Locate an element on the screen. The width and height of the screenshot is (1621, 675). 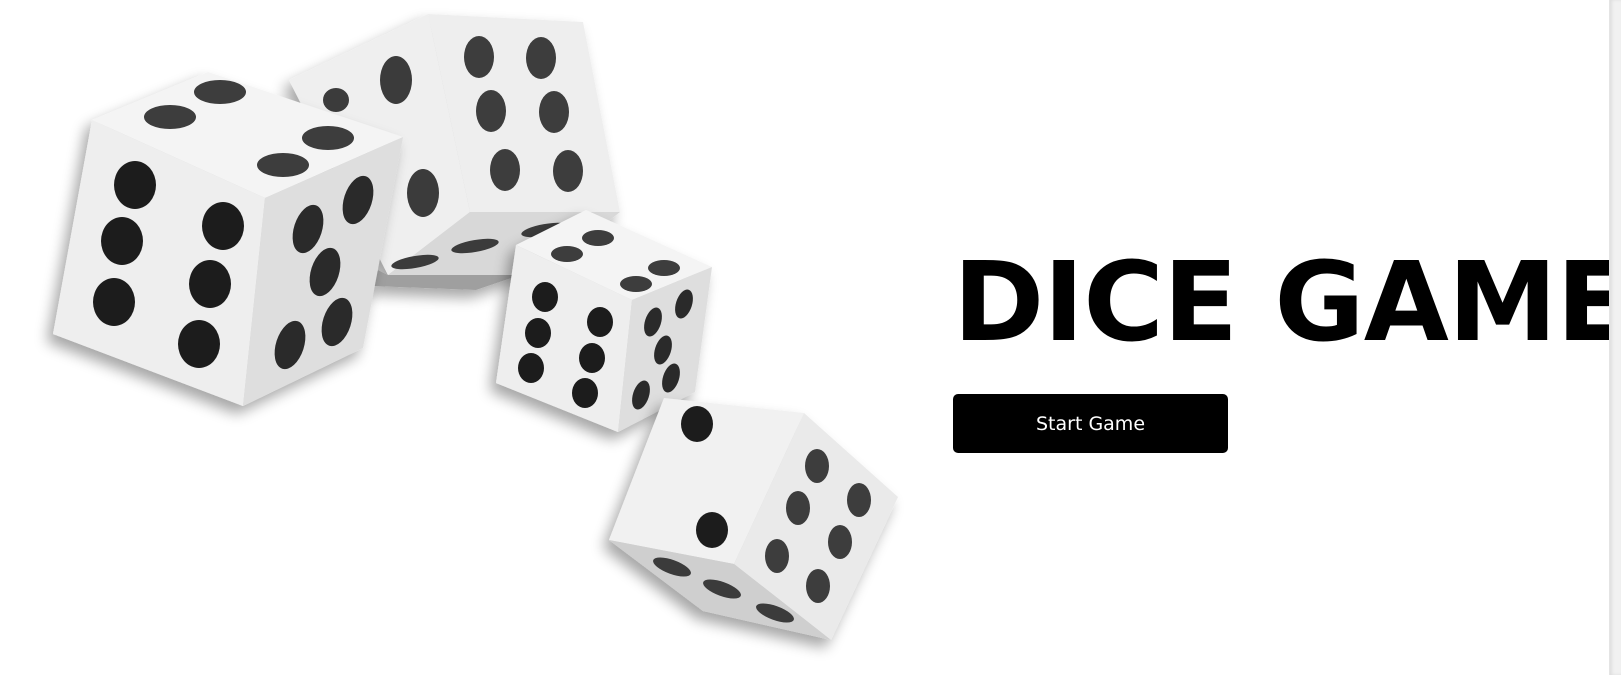
small-die is located at coordinates (604, 321).